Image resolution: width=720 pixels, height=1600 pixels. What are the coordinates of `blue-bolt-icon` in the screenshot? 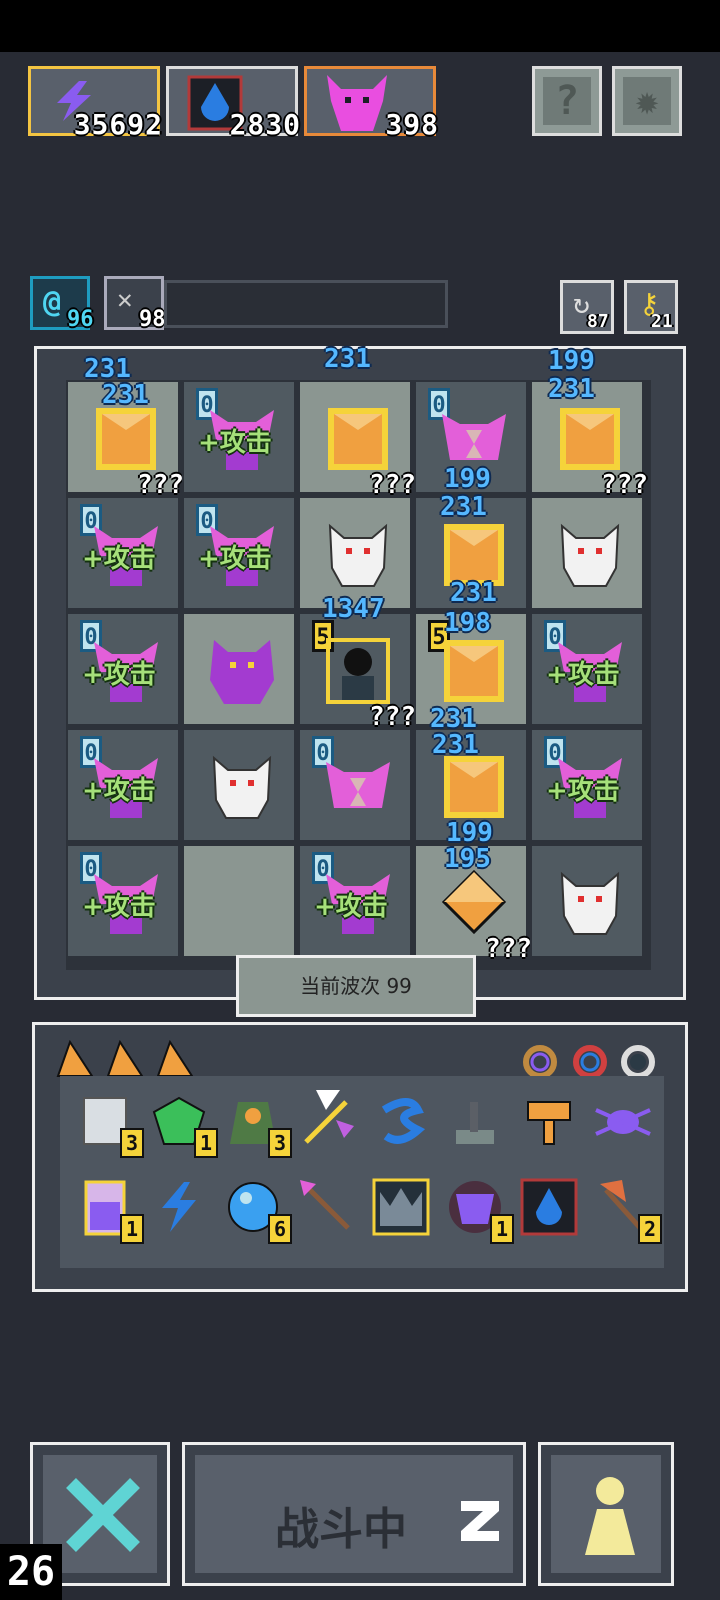 It's located at (179, 1207).